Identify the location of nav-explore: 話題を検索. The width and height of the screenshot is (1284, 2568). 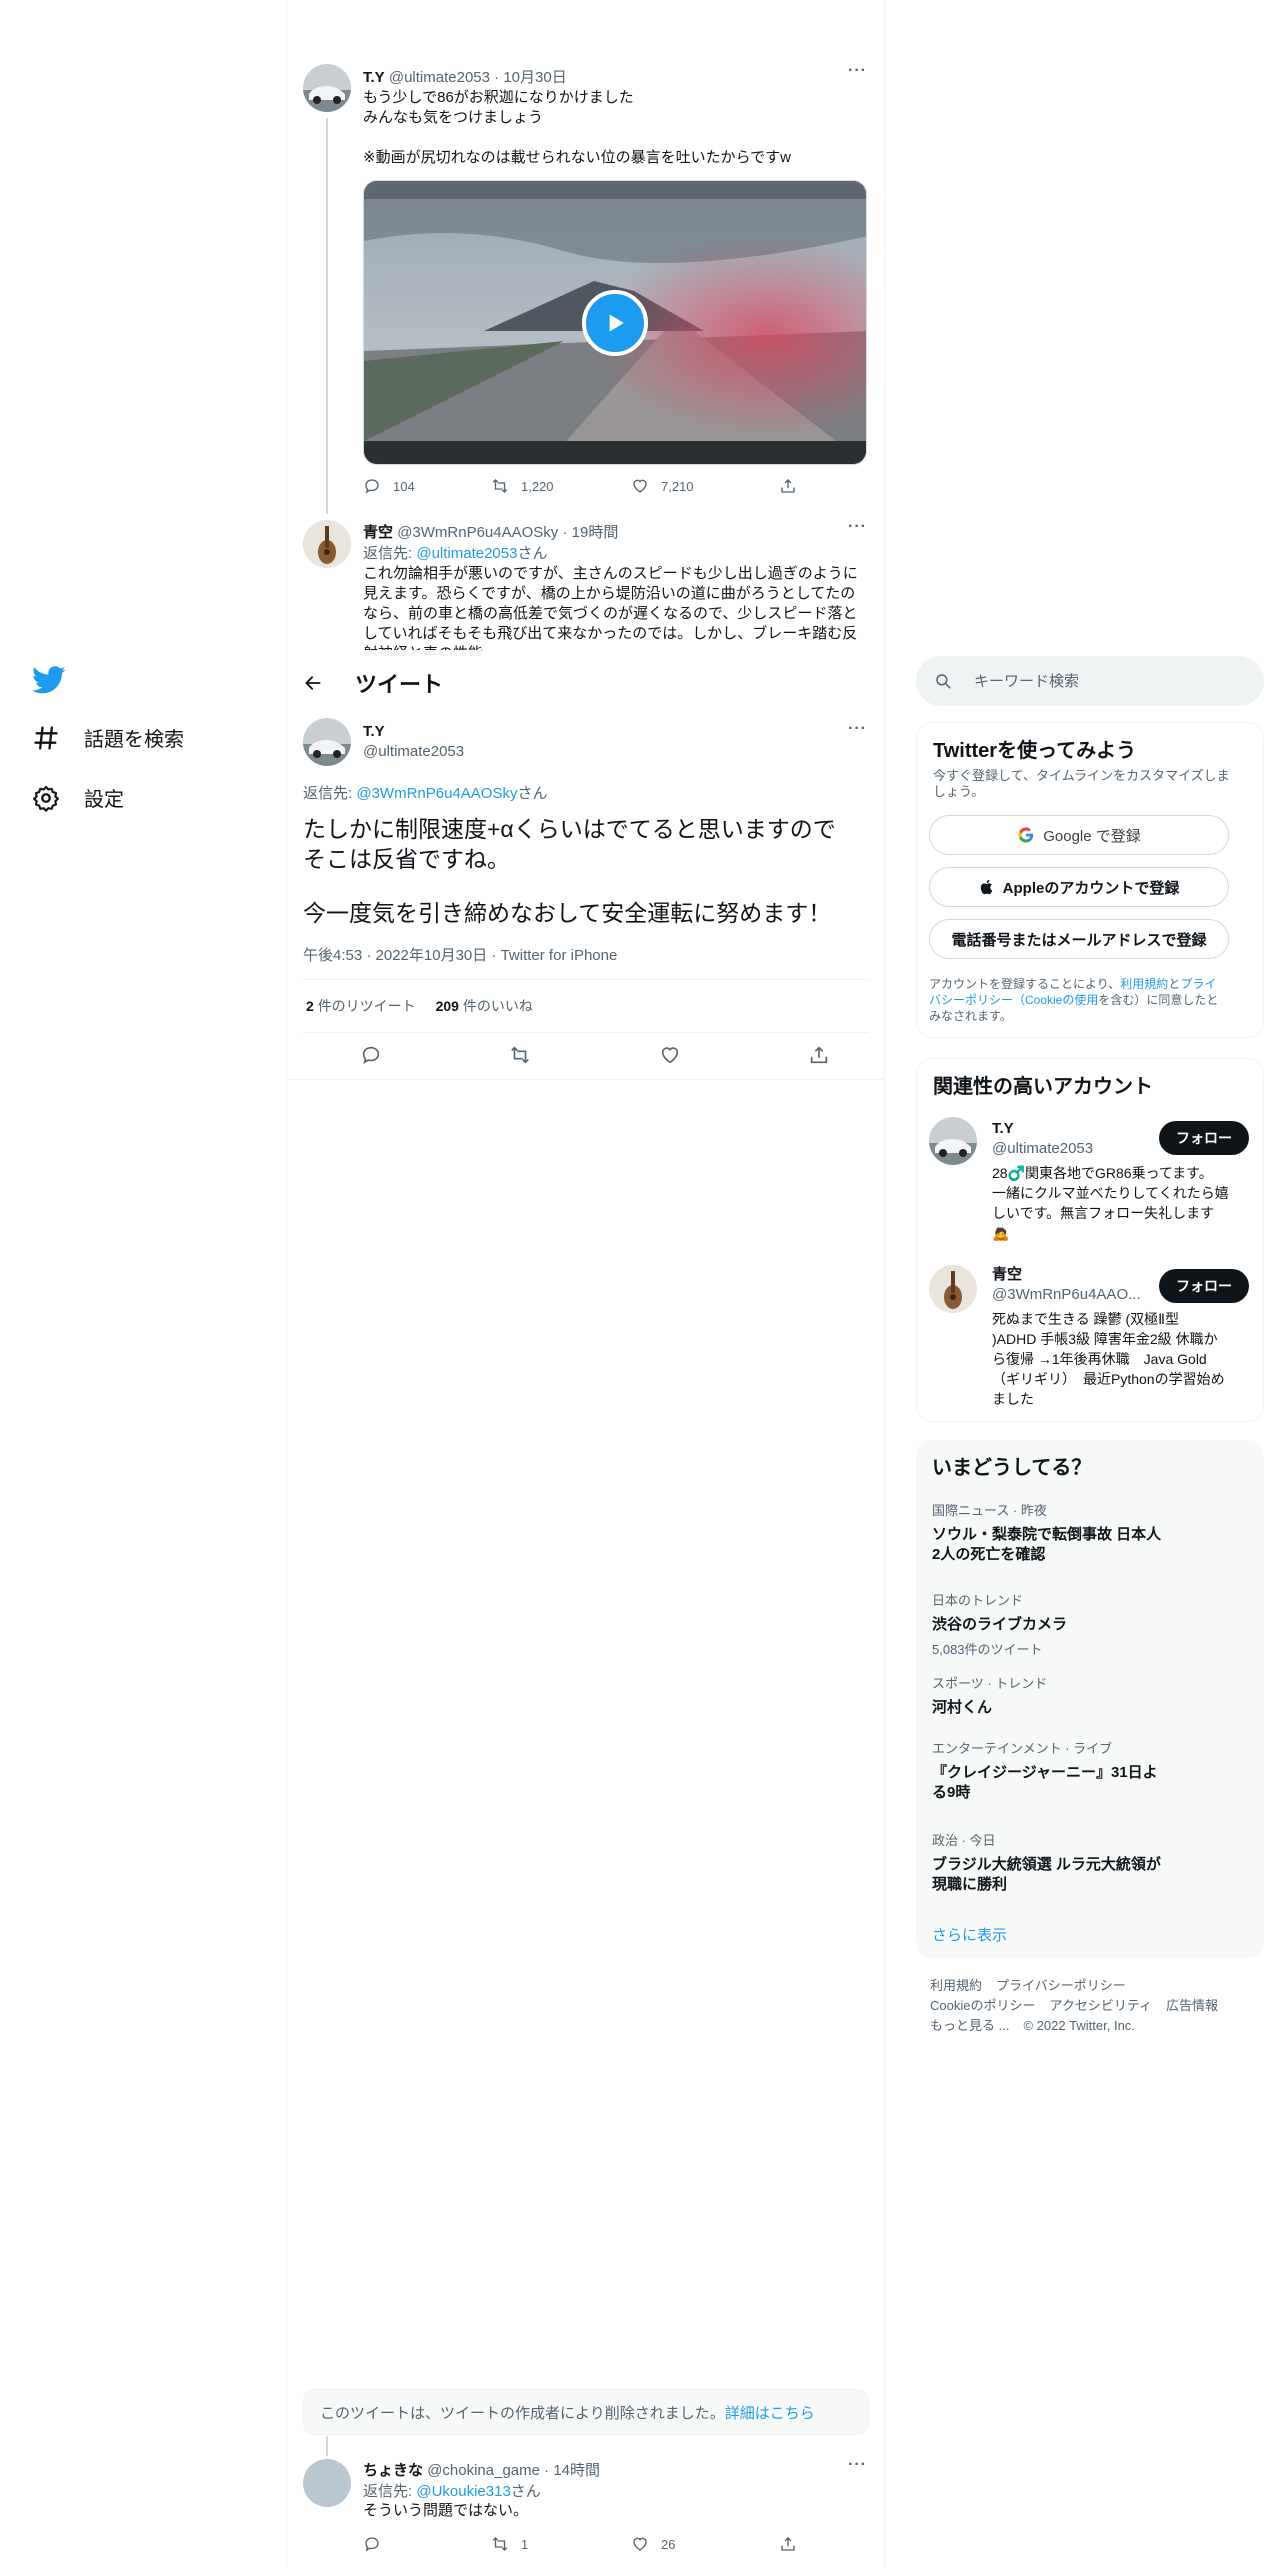
(108, 737).